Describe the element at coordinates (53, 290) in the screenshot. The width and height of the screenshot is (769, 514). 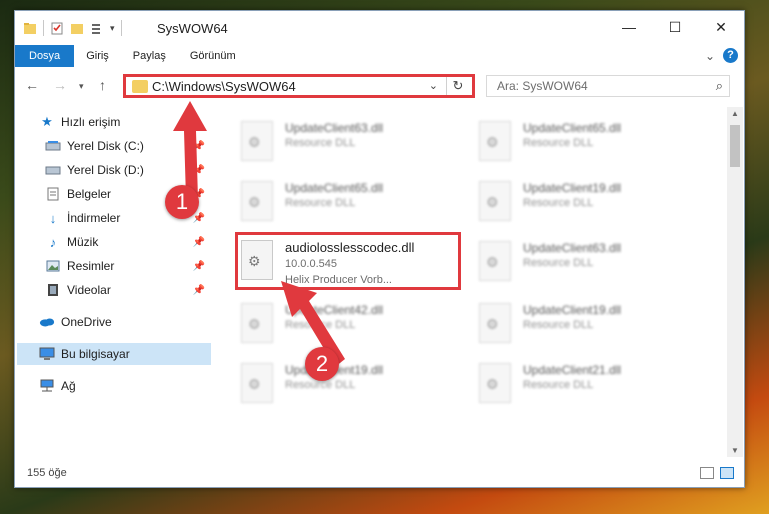
I see `videos-icon` at that location.